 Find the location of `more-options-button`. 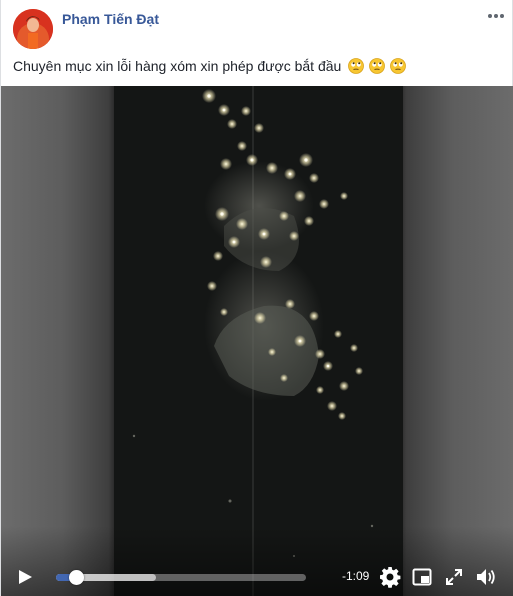

more-options-button is located at coordinates (496, 16).